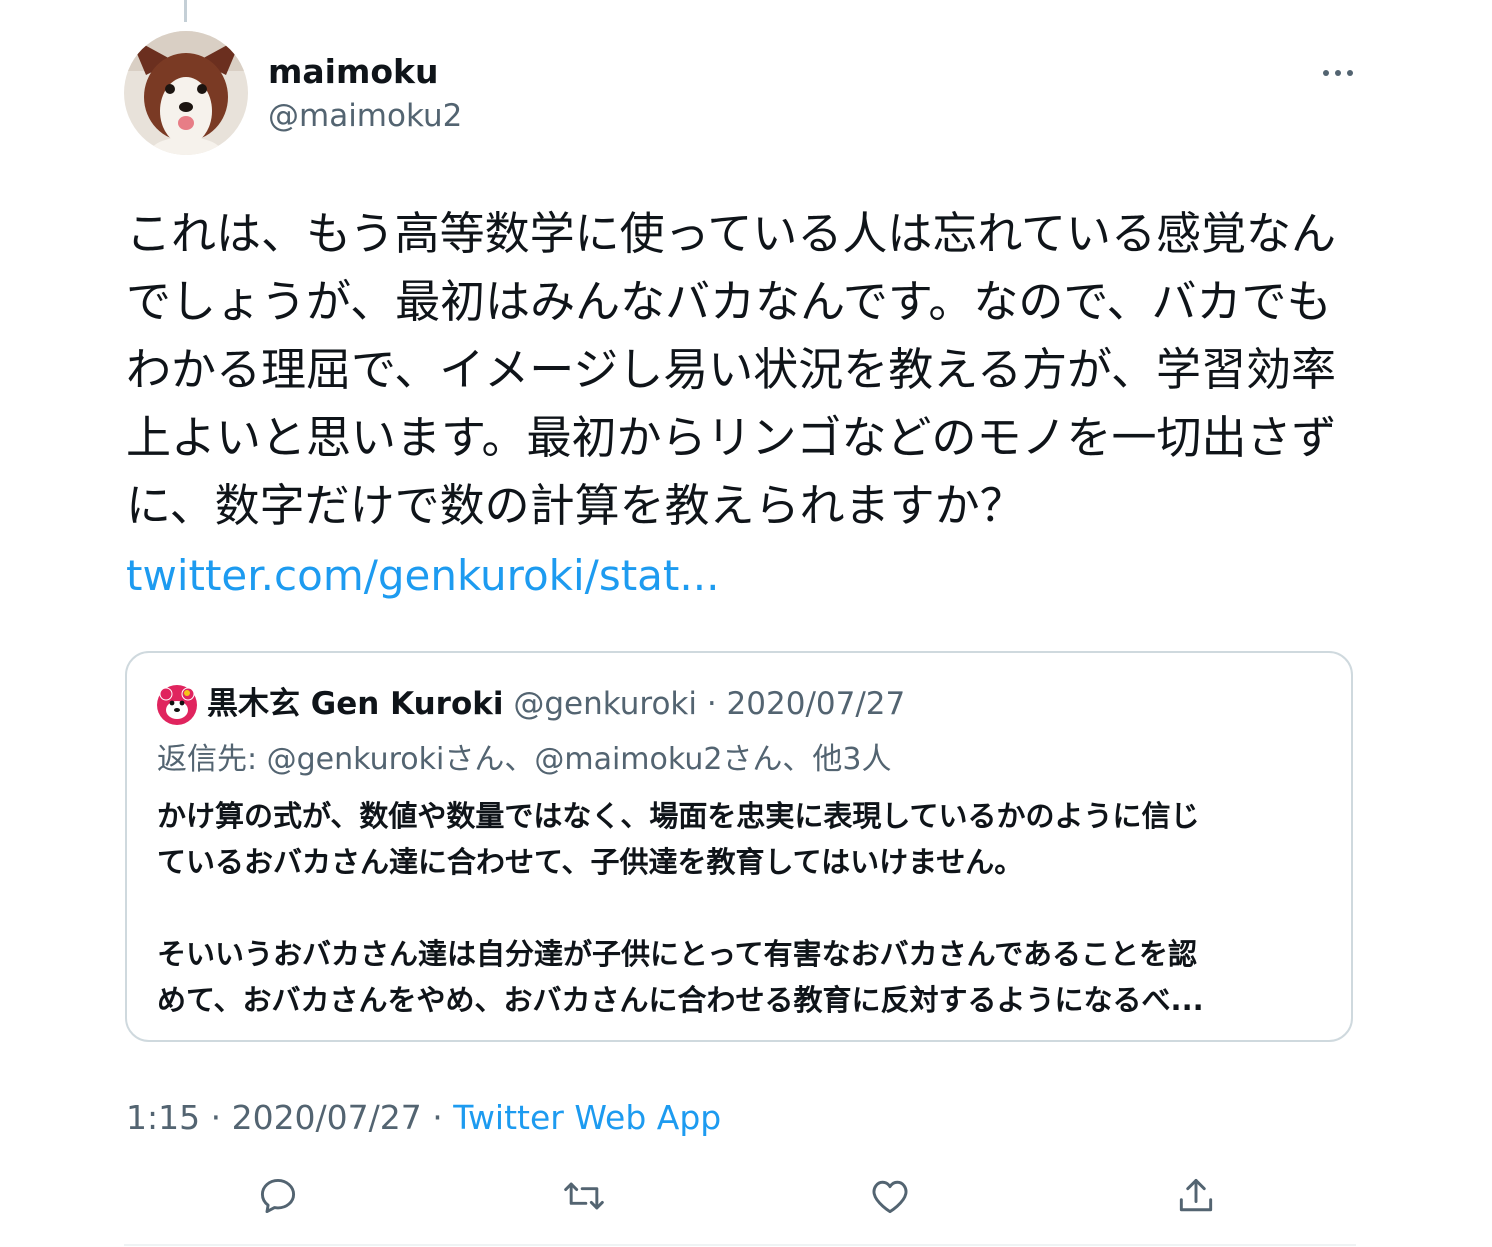 The height and width of the screenshot is (1247, 1492). I want to click on thread-connector-line, so click(185, 11).